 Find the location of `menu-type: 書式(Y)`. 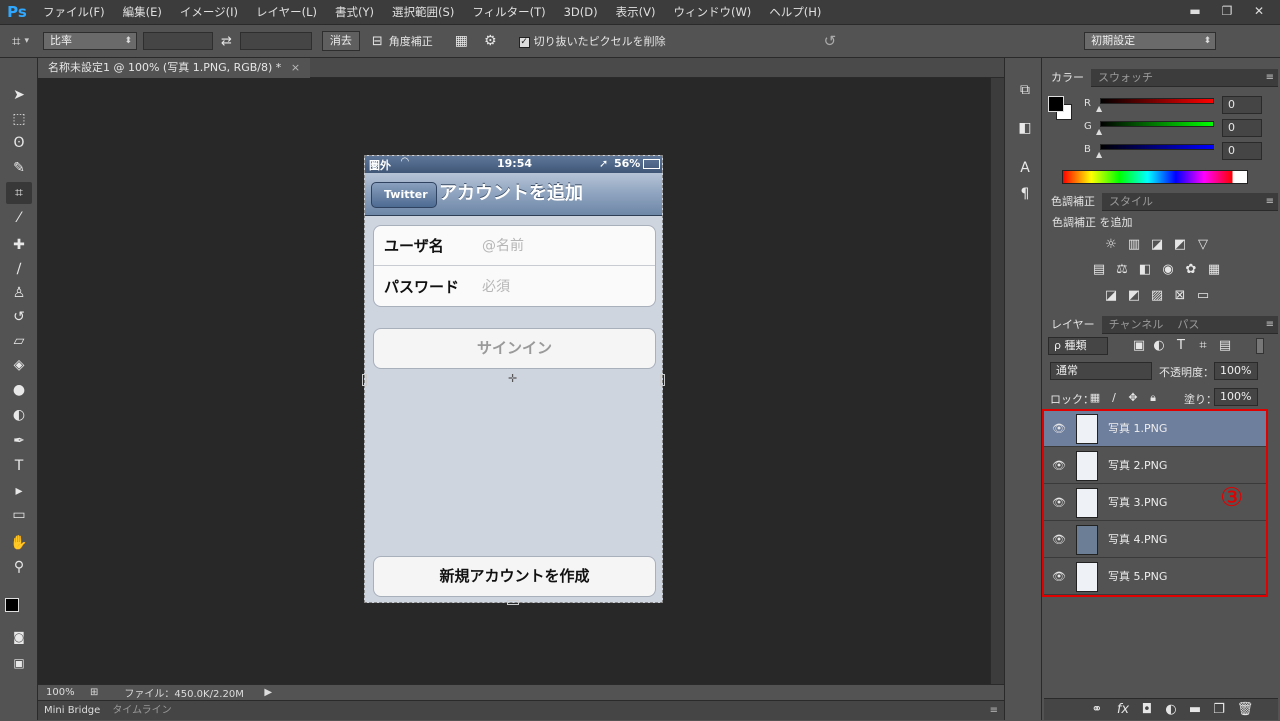

menu-type: 書式(Y) is located at coordinates (354, 12).